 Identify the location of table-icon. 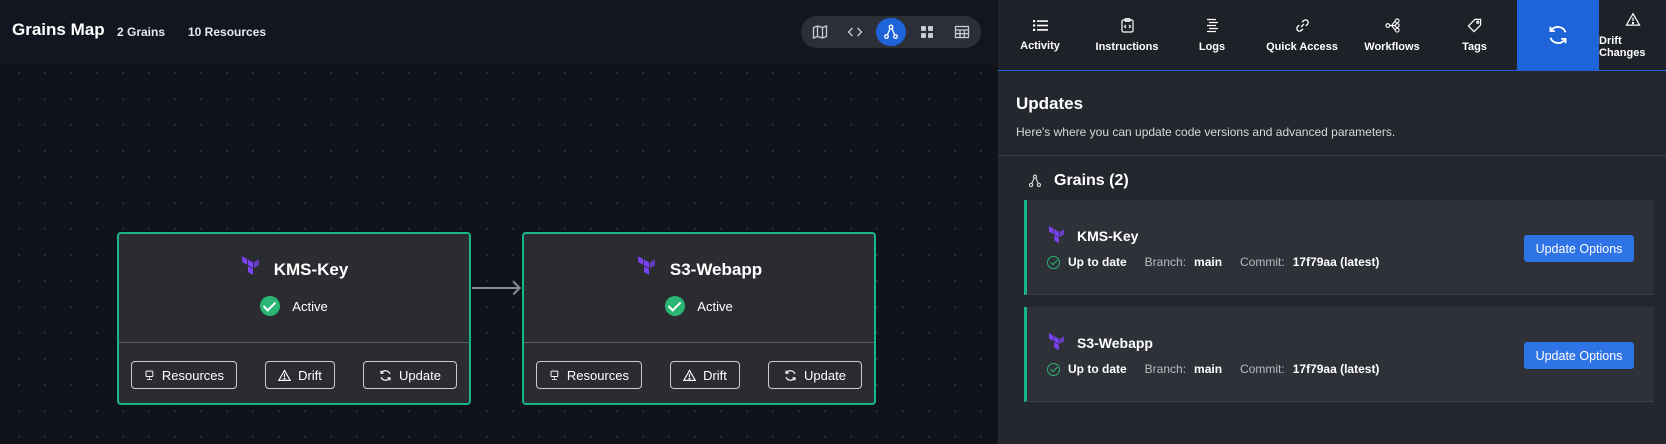
(962, 32).